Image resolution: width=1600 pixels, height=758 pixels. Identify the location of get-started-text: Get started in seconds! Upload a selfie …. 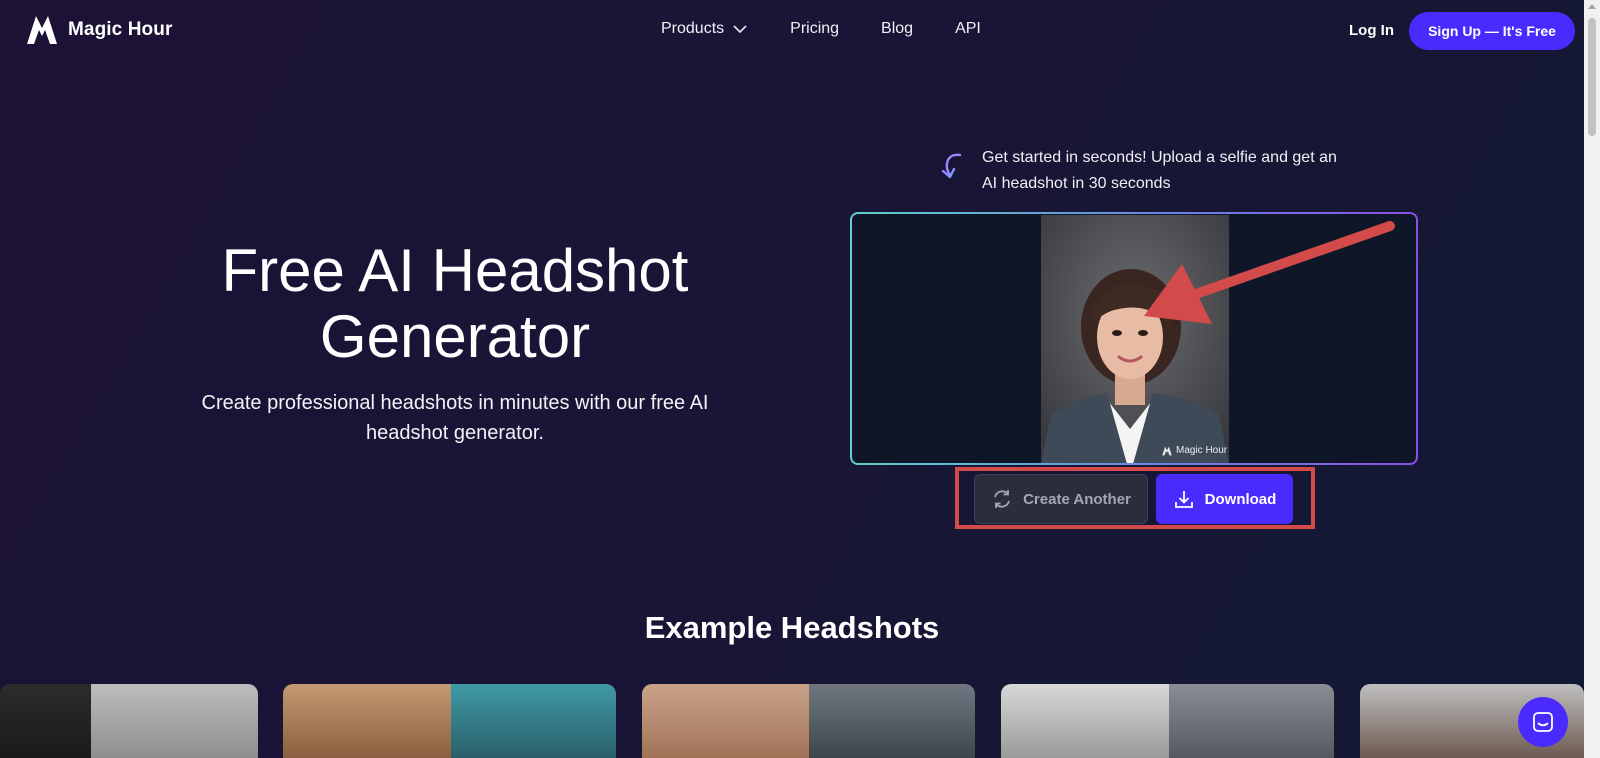
(1159, 170).